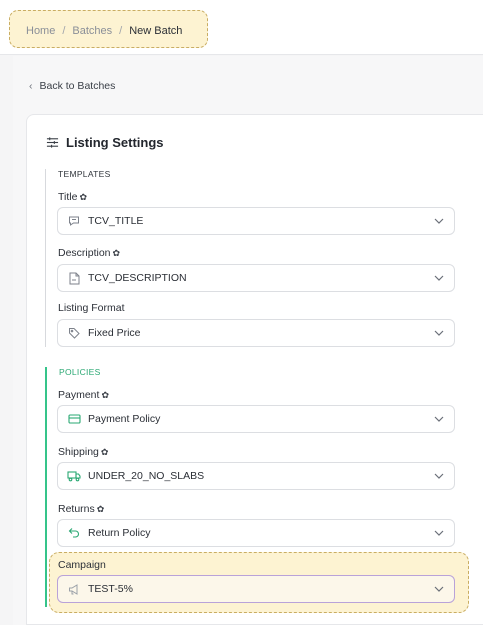 This screenshot has width=483, height=625. I want to click on back-link-label: Back to Batches, so click(77, 86).